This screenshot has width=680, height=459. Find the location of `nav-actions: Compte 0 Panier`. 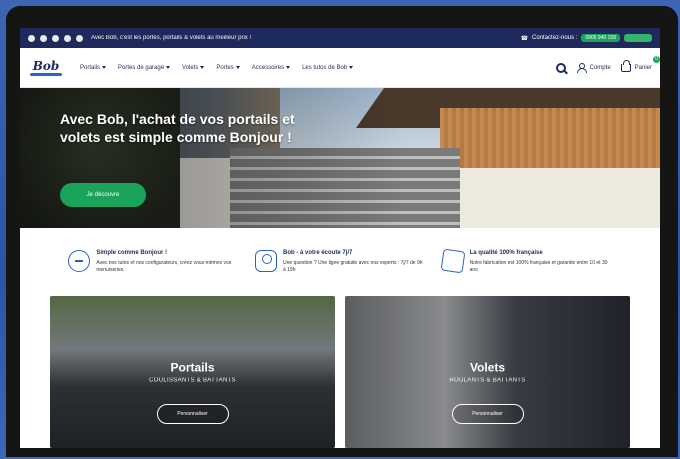

nav-actions: Compte 0 Panier is located at coordinates (607, 64).